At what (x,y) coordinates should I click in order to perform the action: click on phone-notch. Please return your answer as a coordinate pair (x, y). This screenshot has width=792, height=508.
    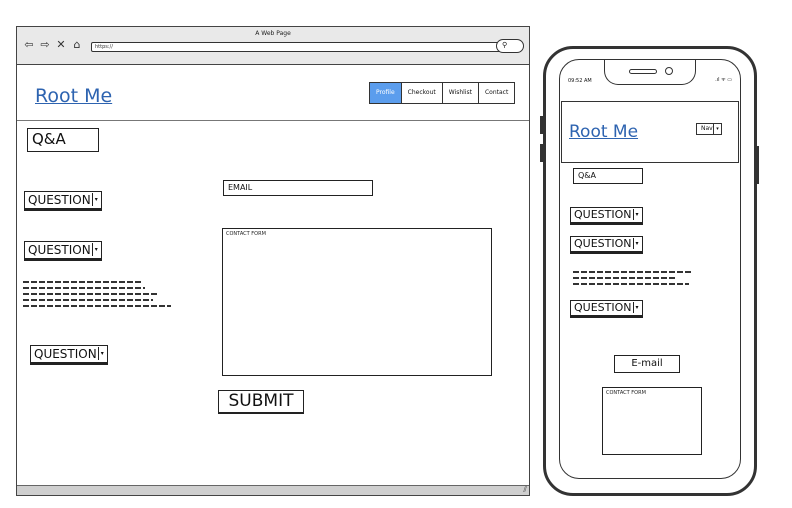
    Looking at the image, I should click on (650, 72).